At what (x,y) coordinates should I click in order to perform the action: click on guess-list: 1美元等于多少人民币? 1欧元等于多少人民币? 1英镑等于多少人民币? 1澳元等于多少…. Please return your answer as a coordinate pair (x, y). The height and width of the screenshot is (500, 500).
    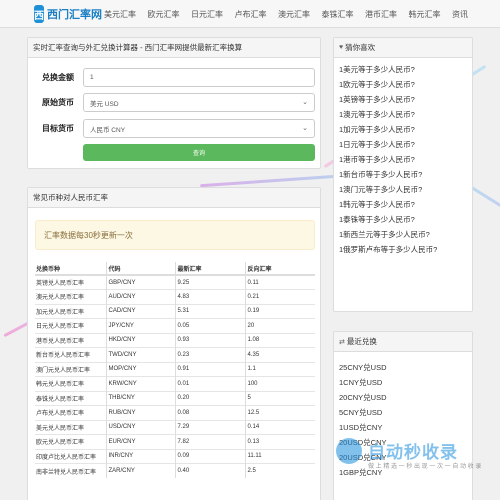
    Looking at the image, I should click on (403, 157).